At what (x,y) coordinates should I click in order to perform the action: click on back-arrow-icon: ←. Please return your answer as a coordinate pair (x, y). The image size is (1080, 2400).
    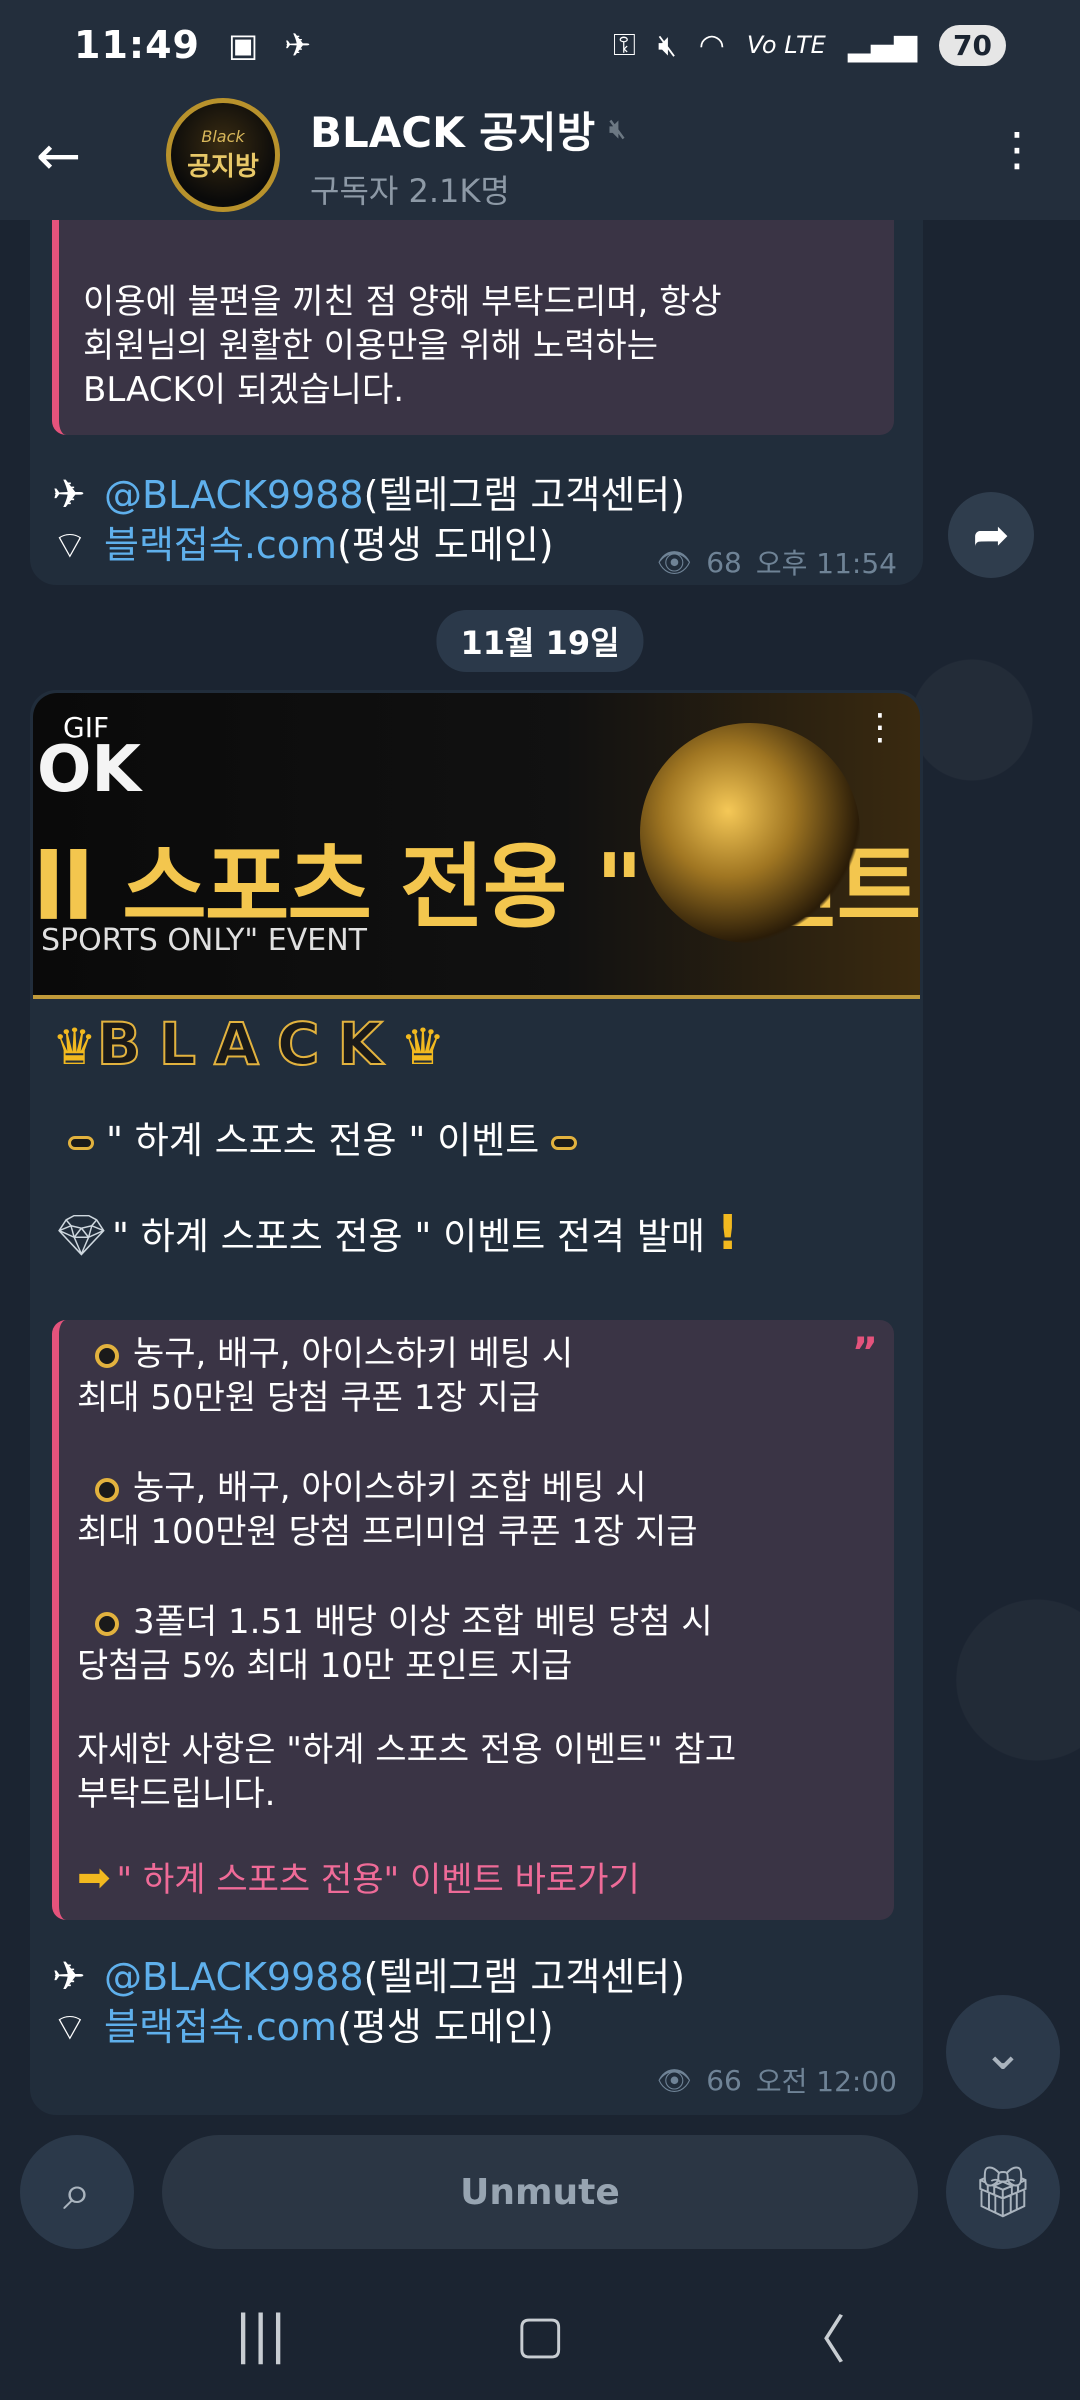
    Looking at the image, I should click on (76, 155).